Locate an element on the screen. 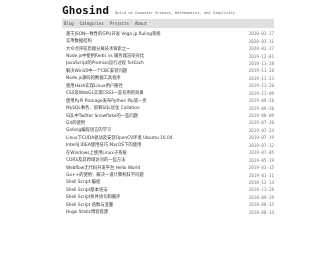 This screenshot has width=336, height=280. post-date: 2019-05-19 is located at coordinates (261, 160).